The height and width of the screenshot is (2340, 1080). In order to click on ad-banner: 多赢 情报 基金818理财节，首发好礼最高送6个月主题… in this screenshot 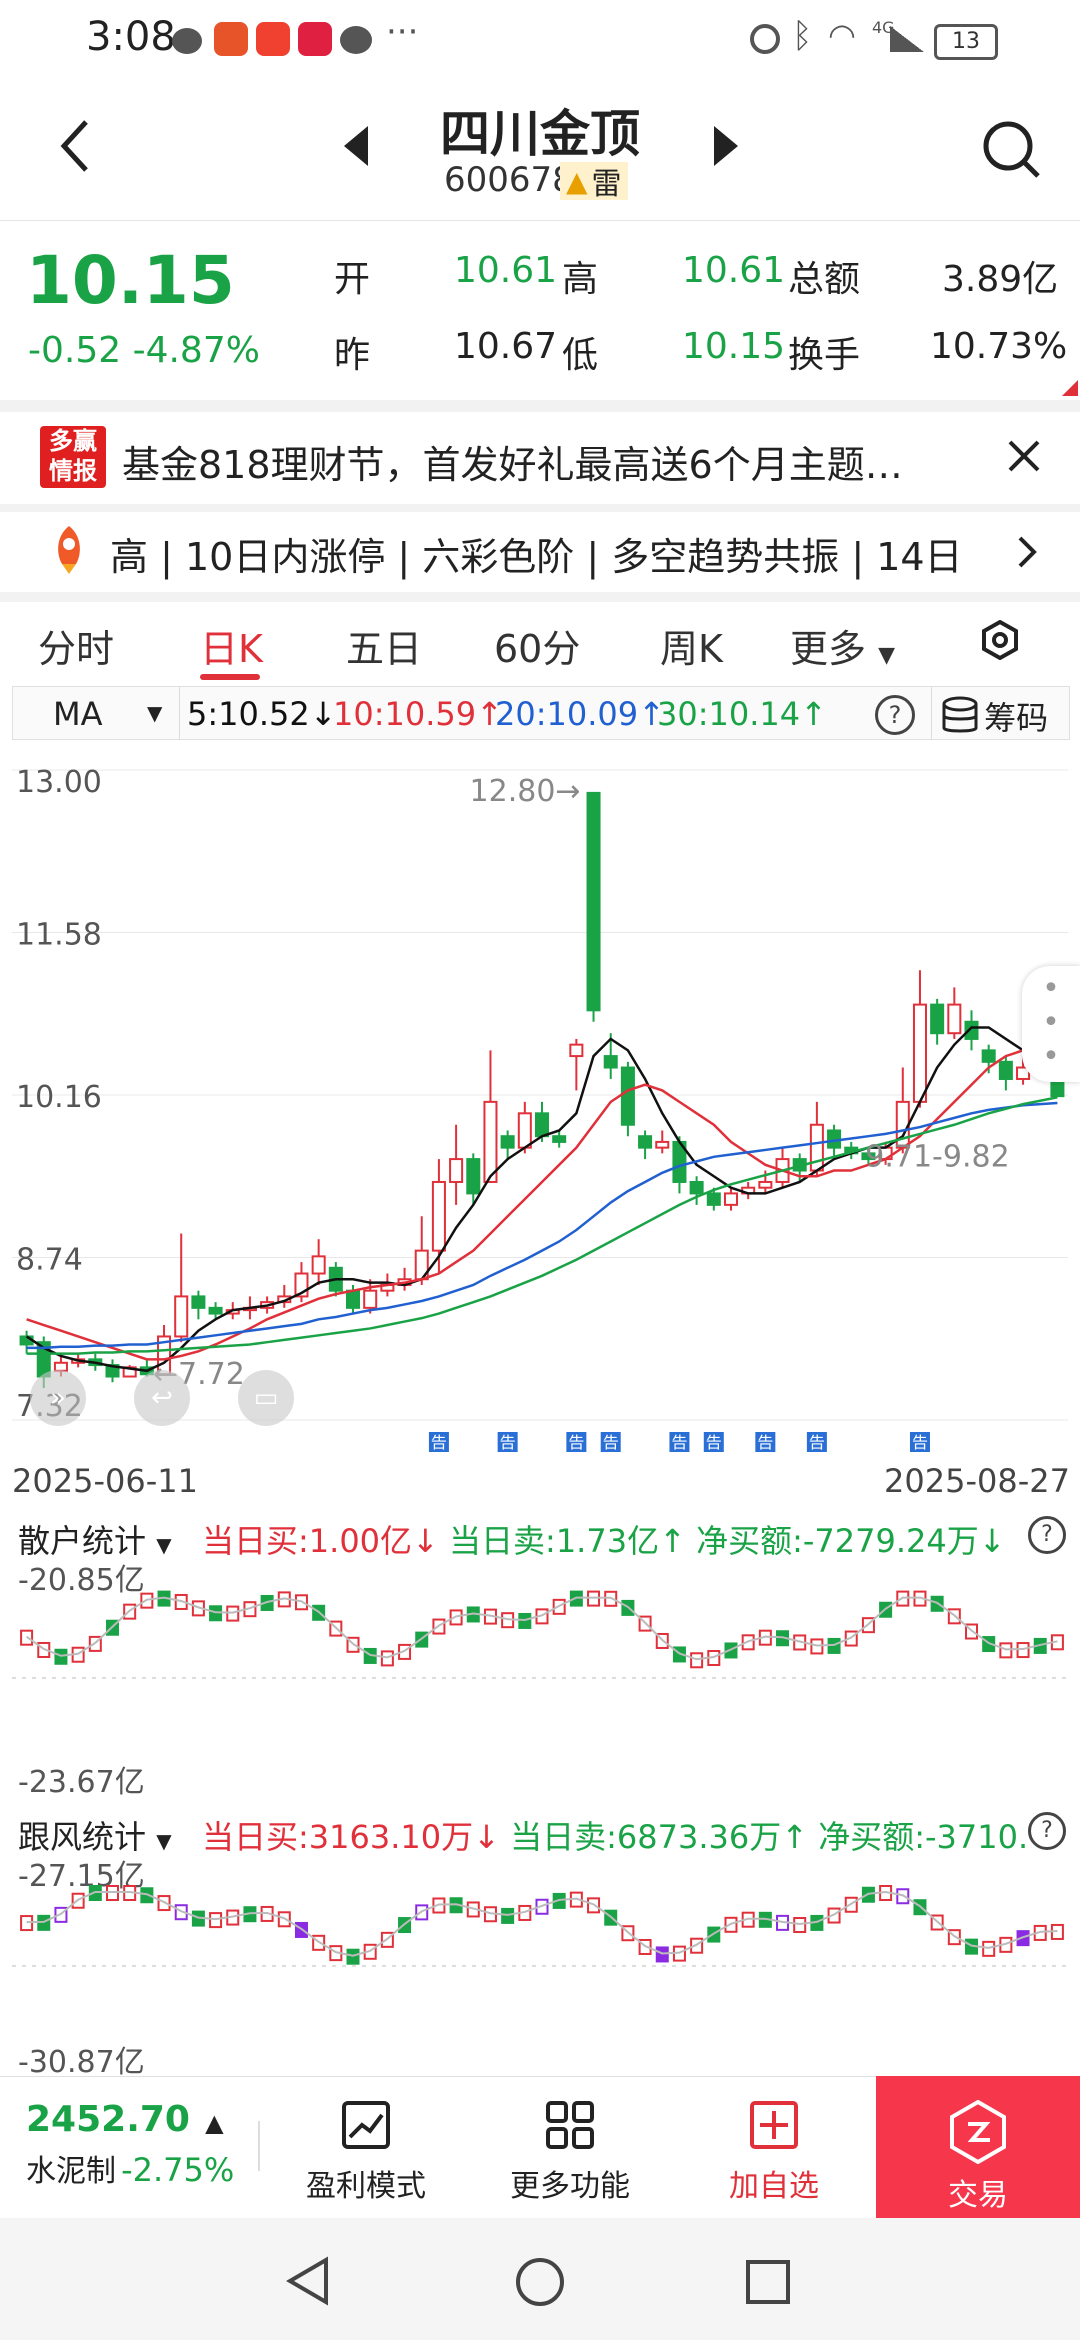, I will do `click(540, 458)`.